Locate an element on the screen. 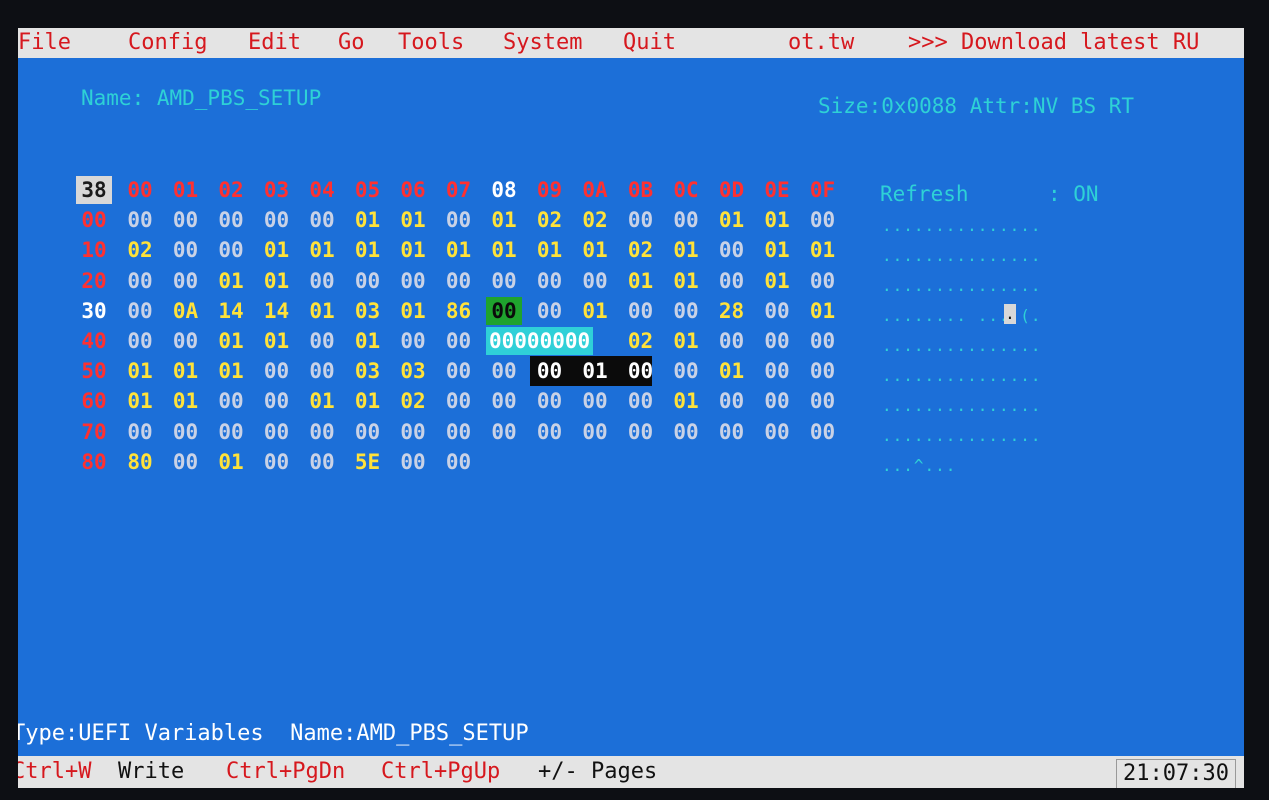  menu-config: Config is located at coordinates (167, 43).